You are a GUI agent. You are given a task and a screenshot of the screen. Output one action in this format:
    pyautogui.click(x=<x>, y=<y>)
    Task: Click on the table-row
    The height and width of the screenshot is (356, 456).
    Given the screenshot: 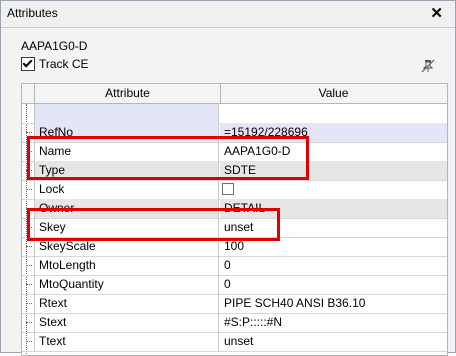 What is the action you would take?
    pyautogui.click(x=234, y=114)
    